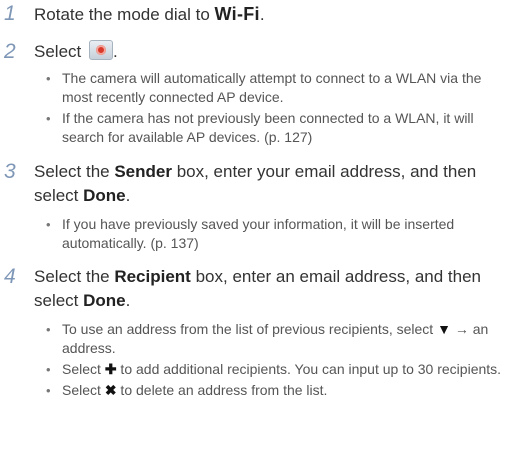  What do you see at coordinates (10, 276) in the screenshot?
I see `step-number: 4` at bounding box center [10, 276].